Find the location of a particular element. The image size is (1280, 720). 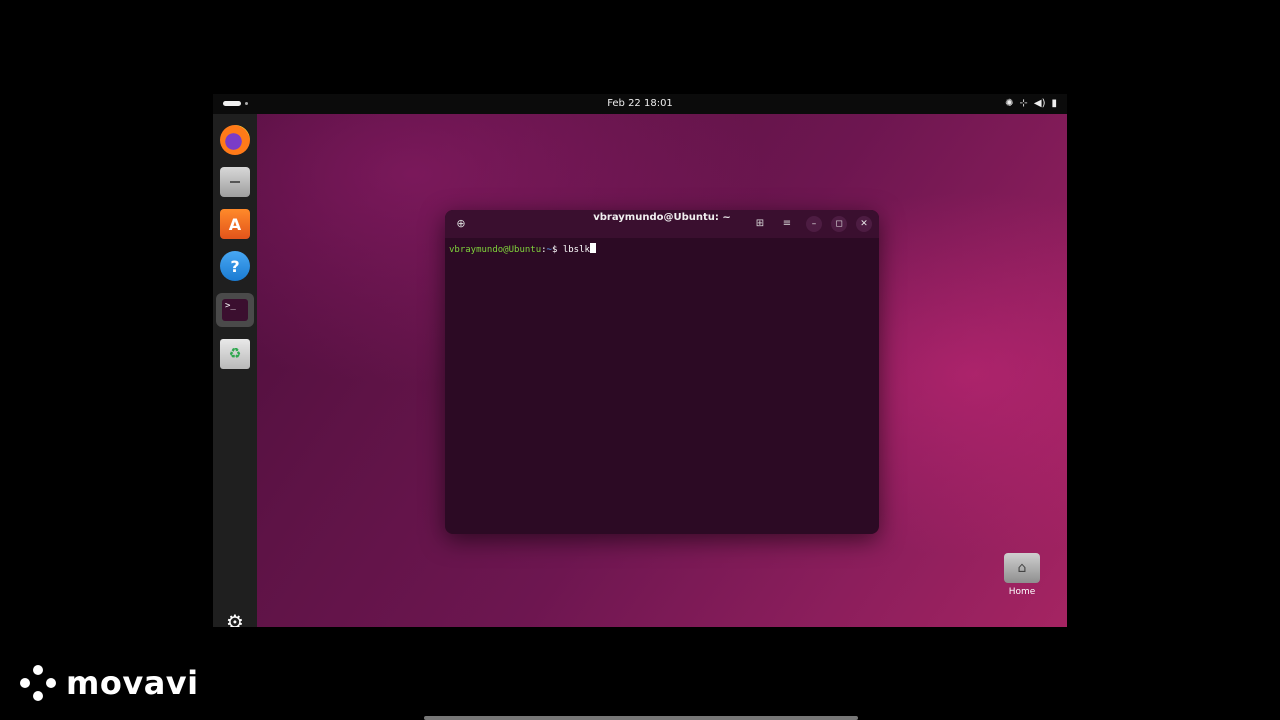

prompt-user: vbraymundo@Ubuntu is located at coordinates (495, 250).